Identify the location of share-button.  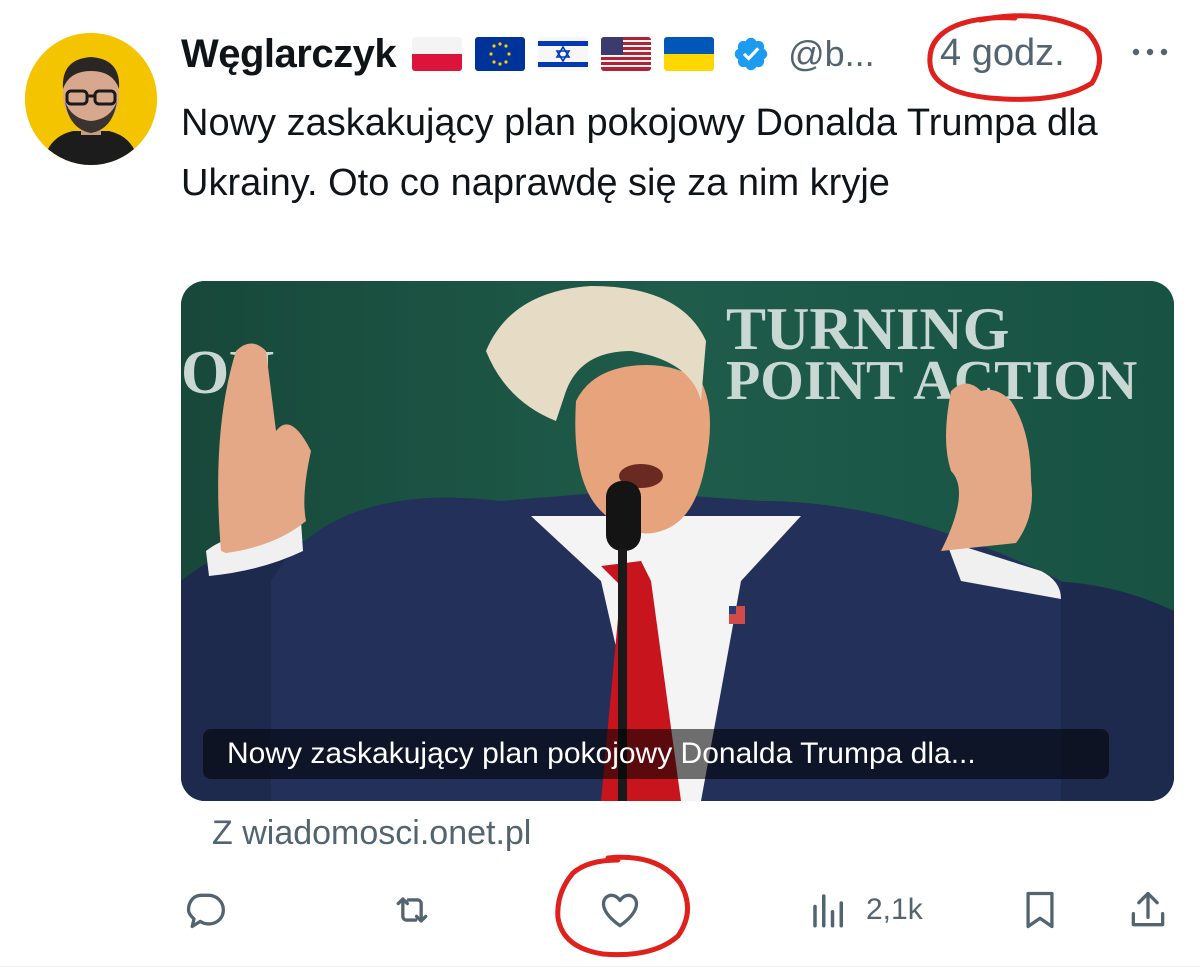
(1148, 910).